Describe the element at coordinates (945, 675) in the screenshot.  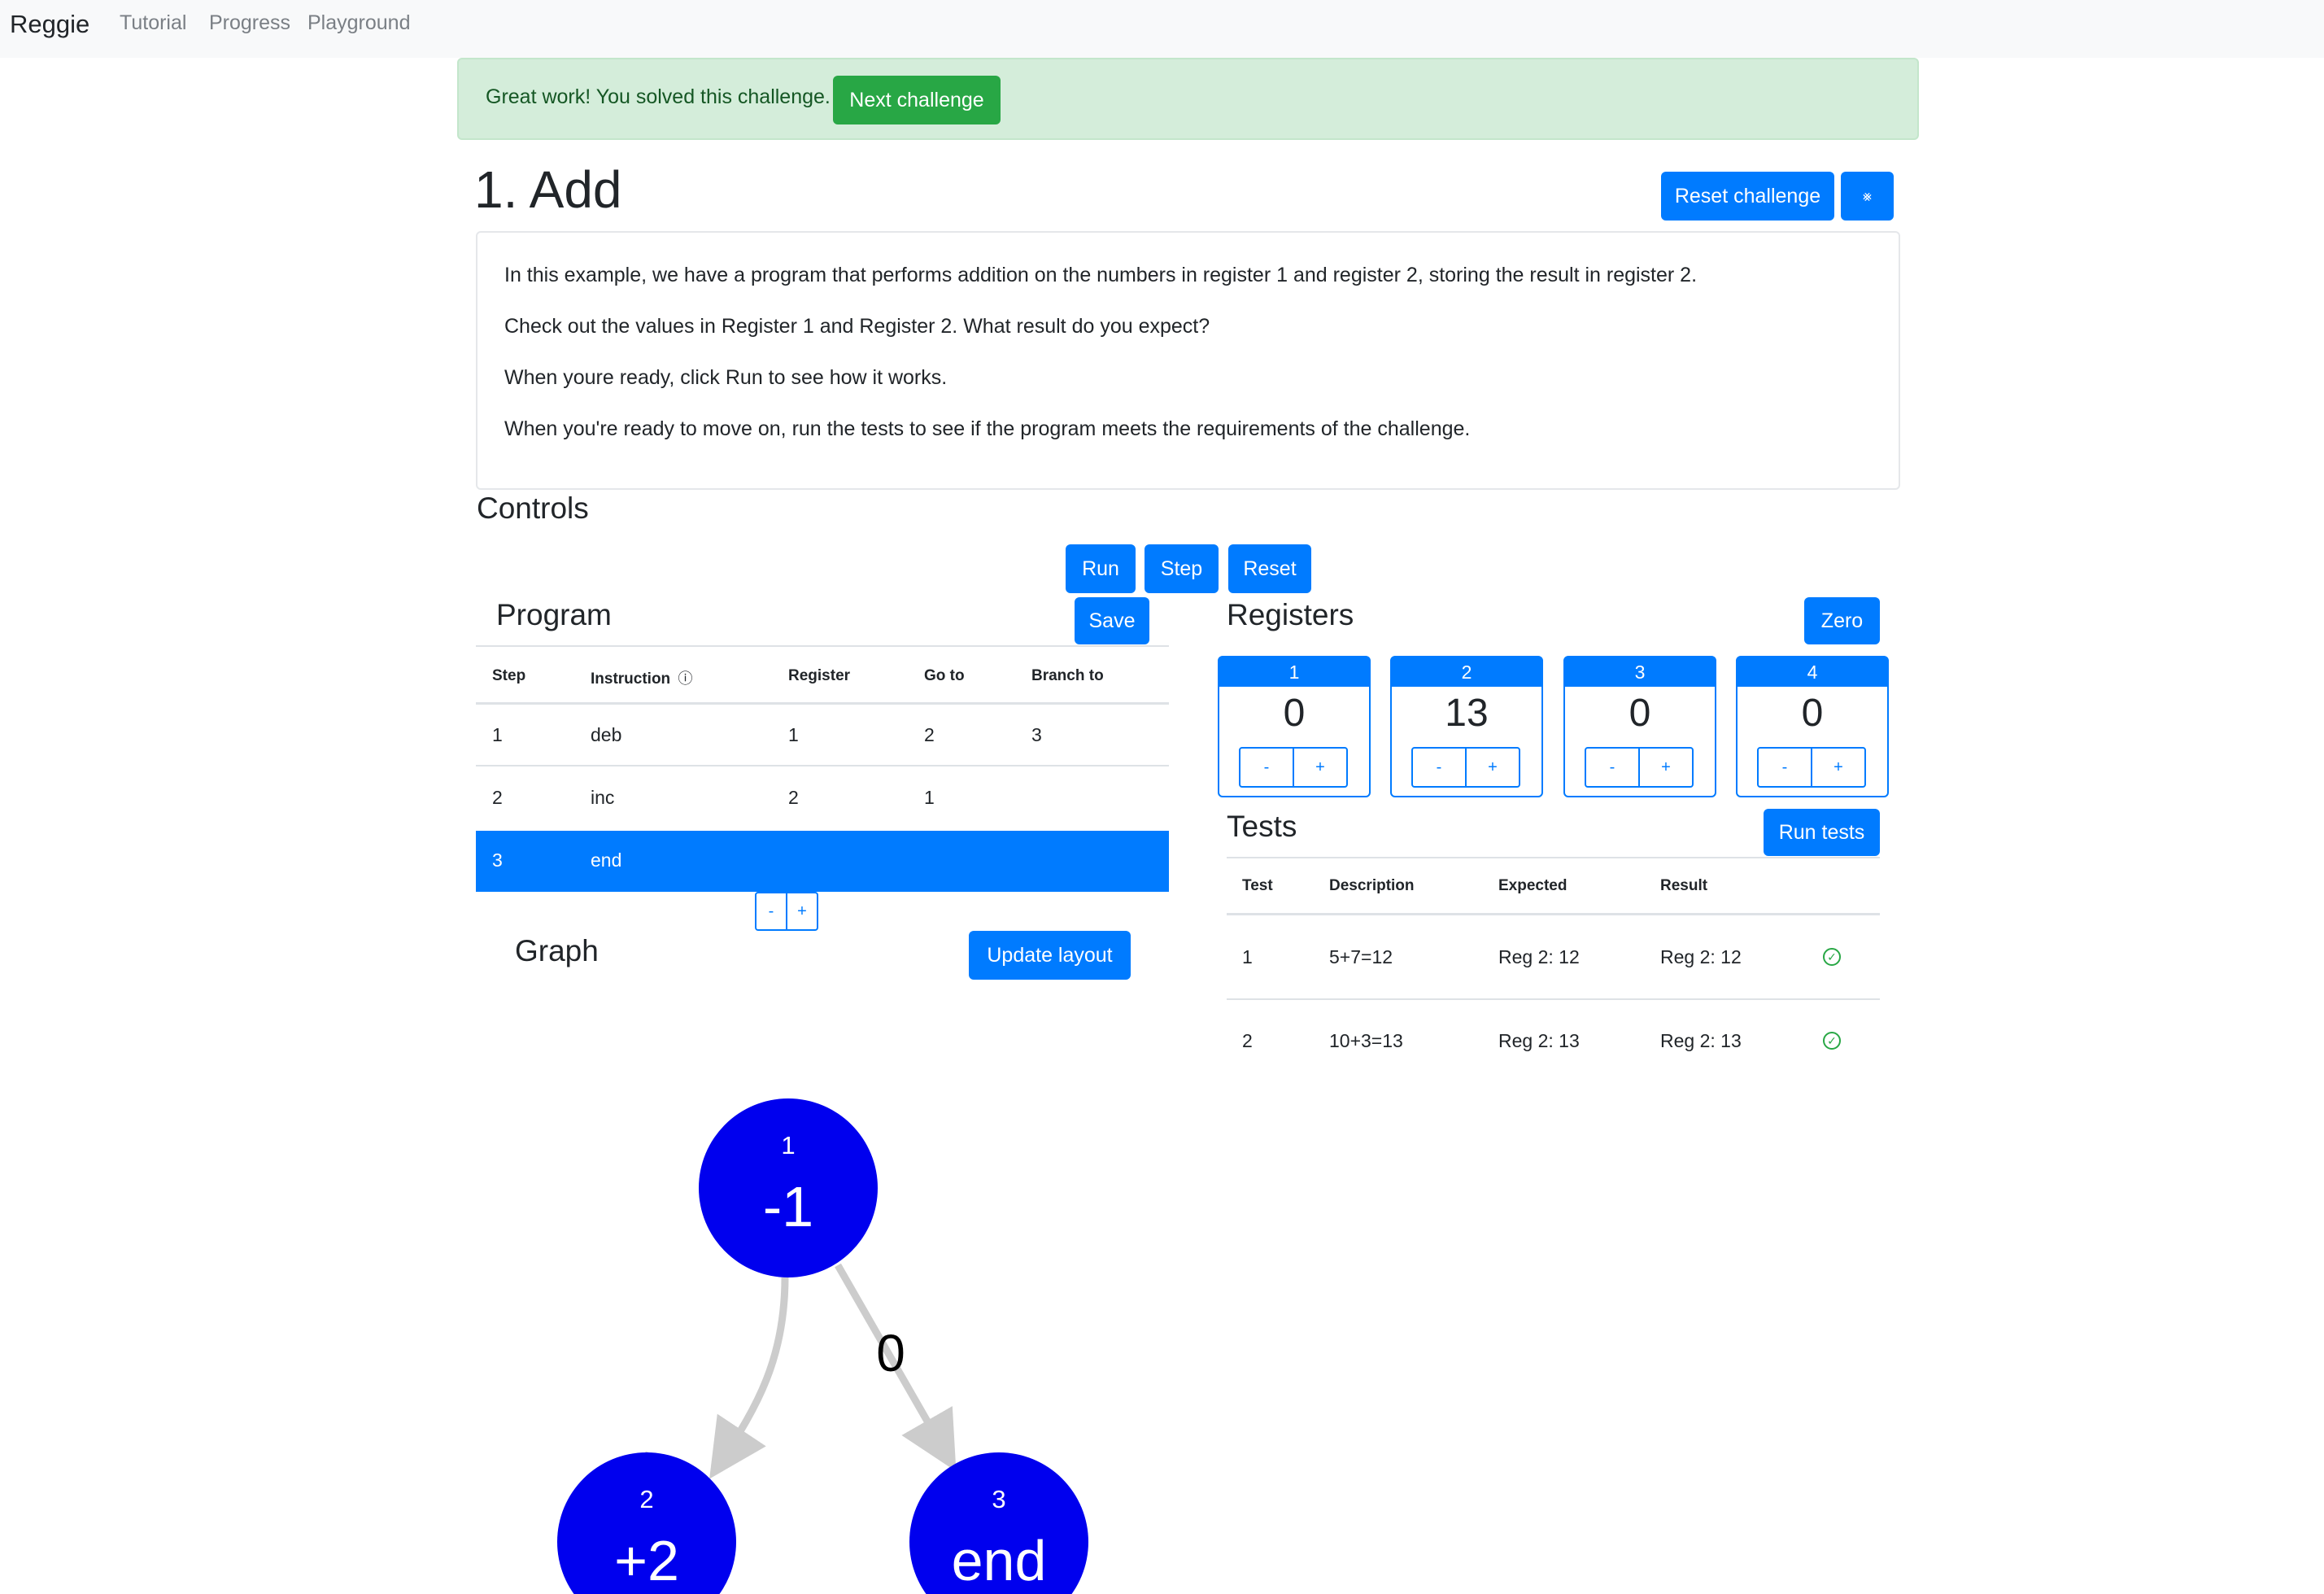
I see `program-header-goto: Go to` at that location.